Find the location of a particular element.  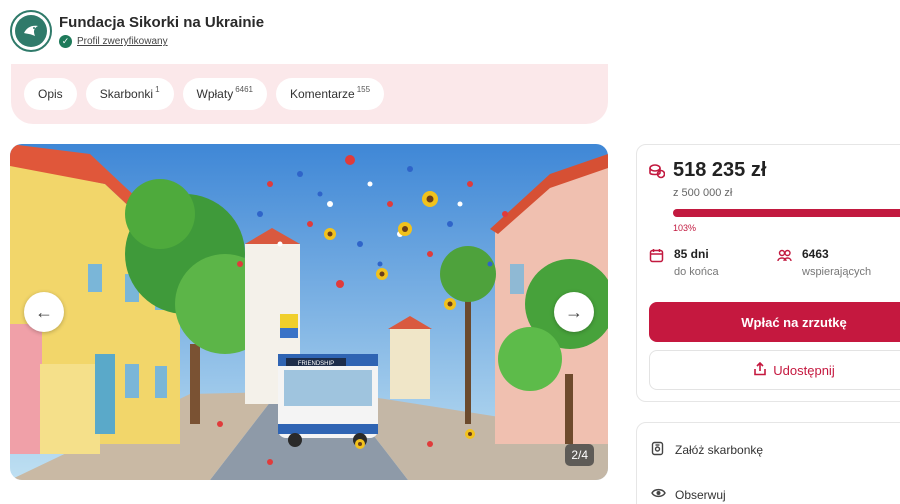

goal-amount: z 500 000 zł is located at coordinates (703, 193).